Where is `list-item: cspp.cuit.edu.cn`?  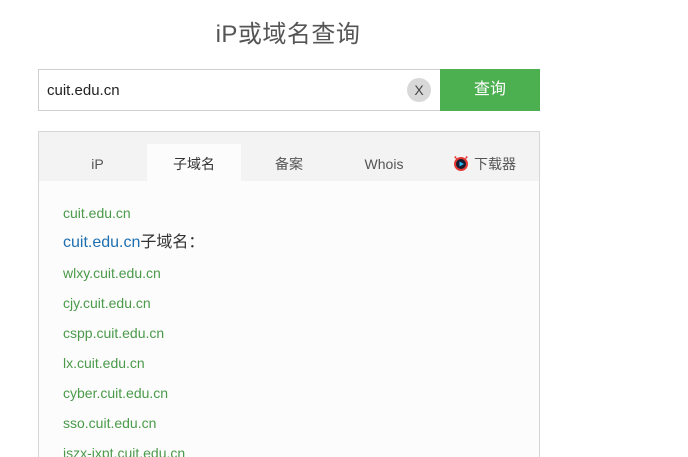
list-item: cspp.cuit.edu.cn is located at coordinates (133, 337).